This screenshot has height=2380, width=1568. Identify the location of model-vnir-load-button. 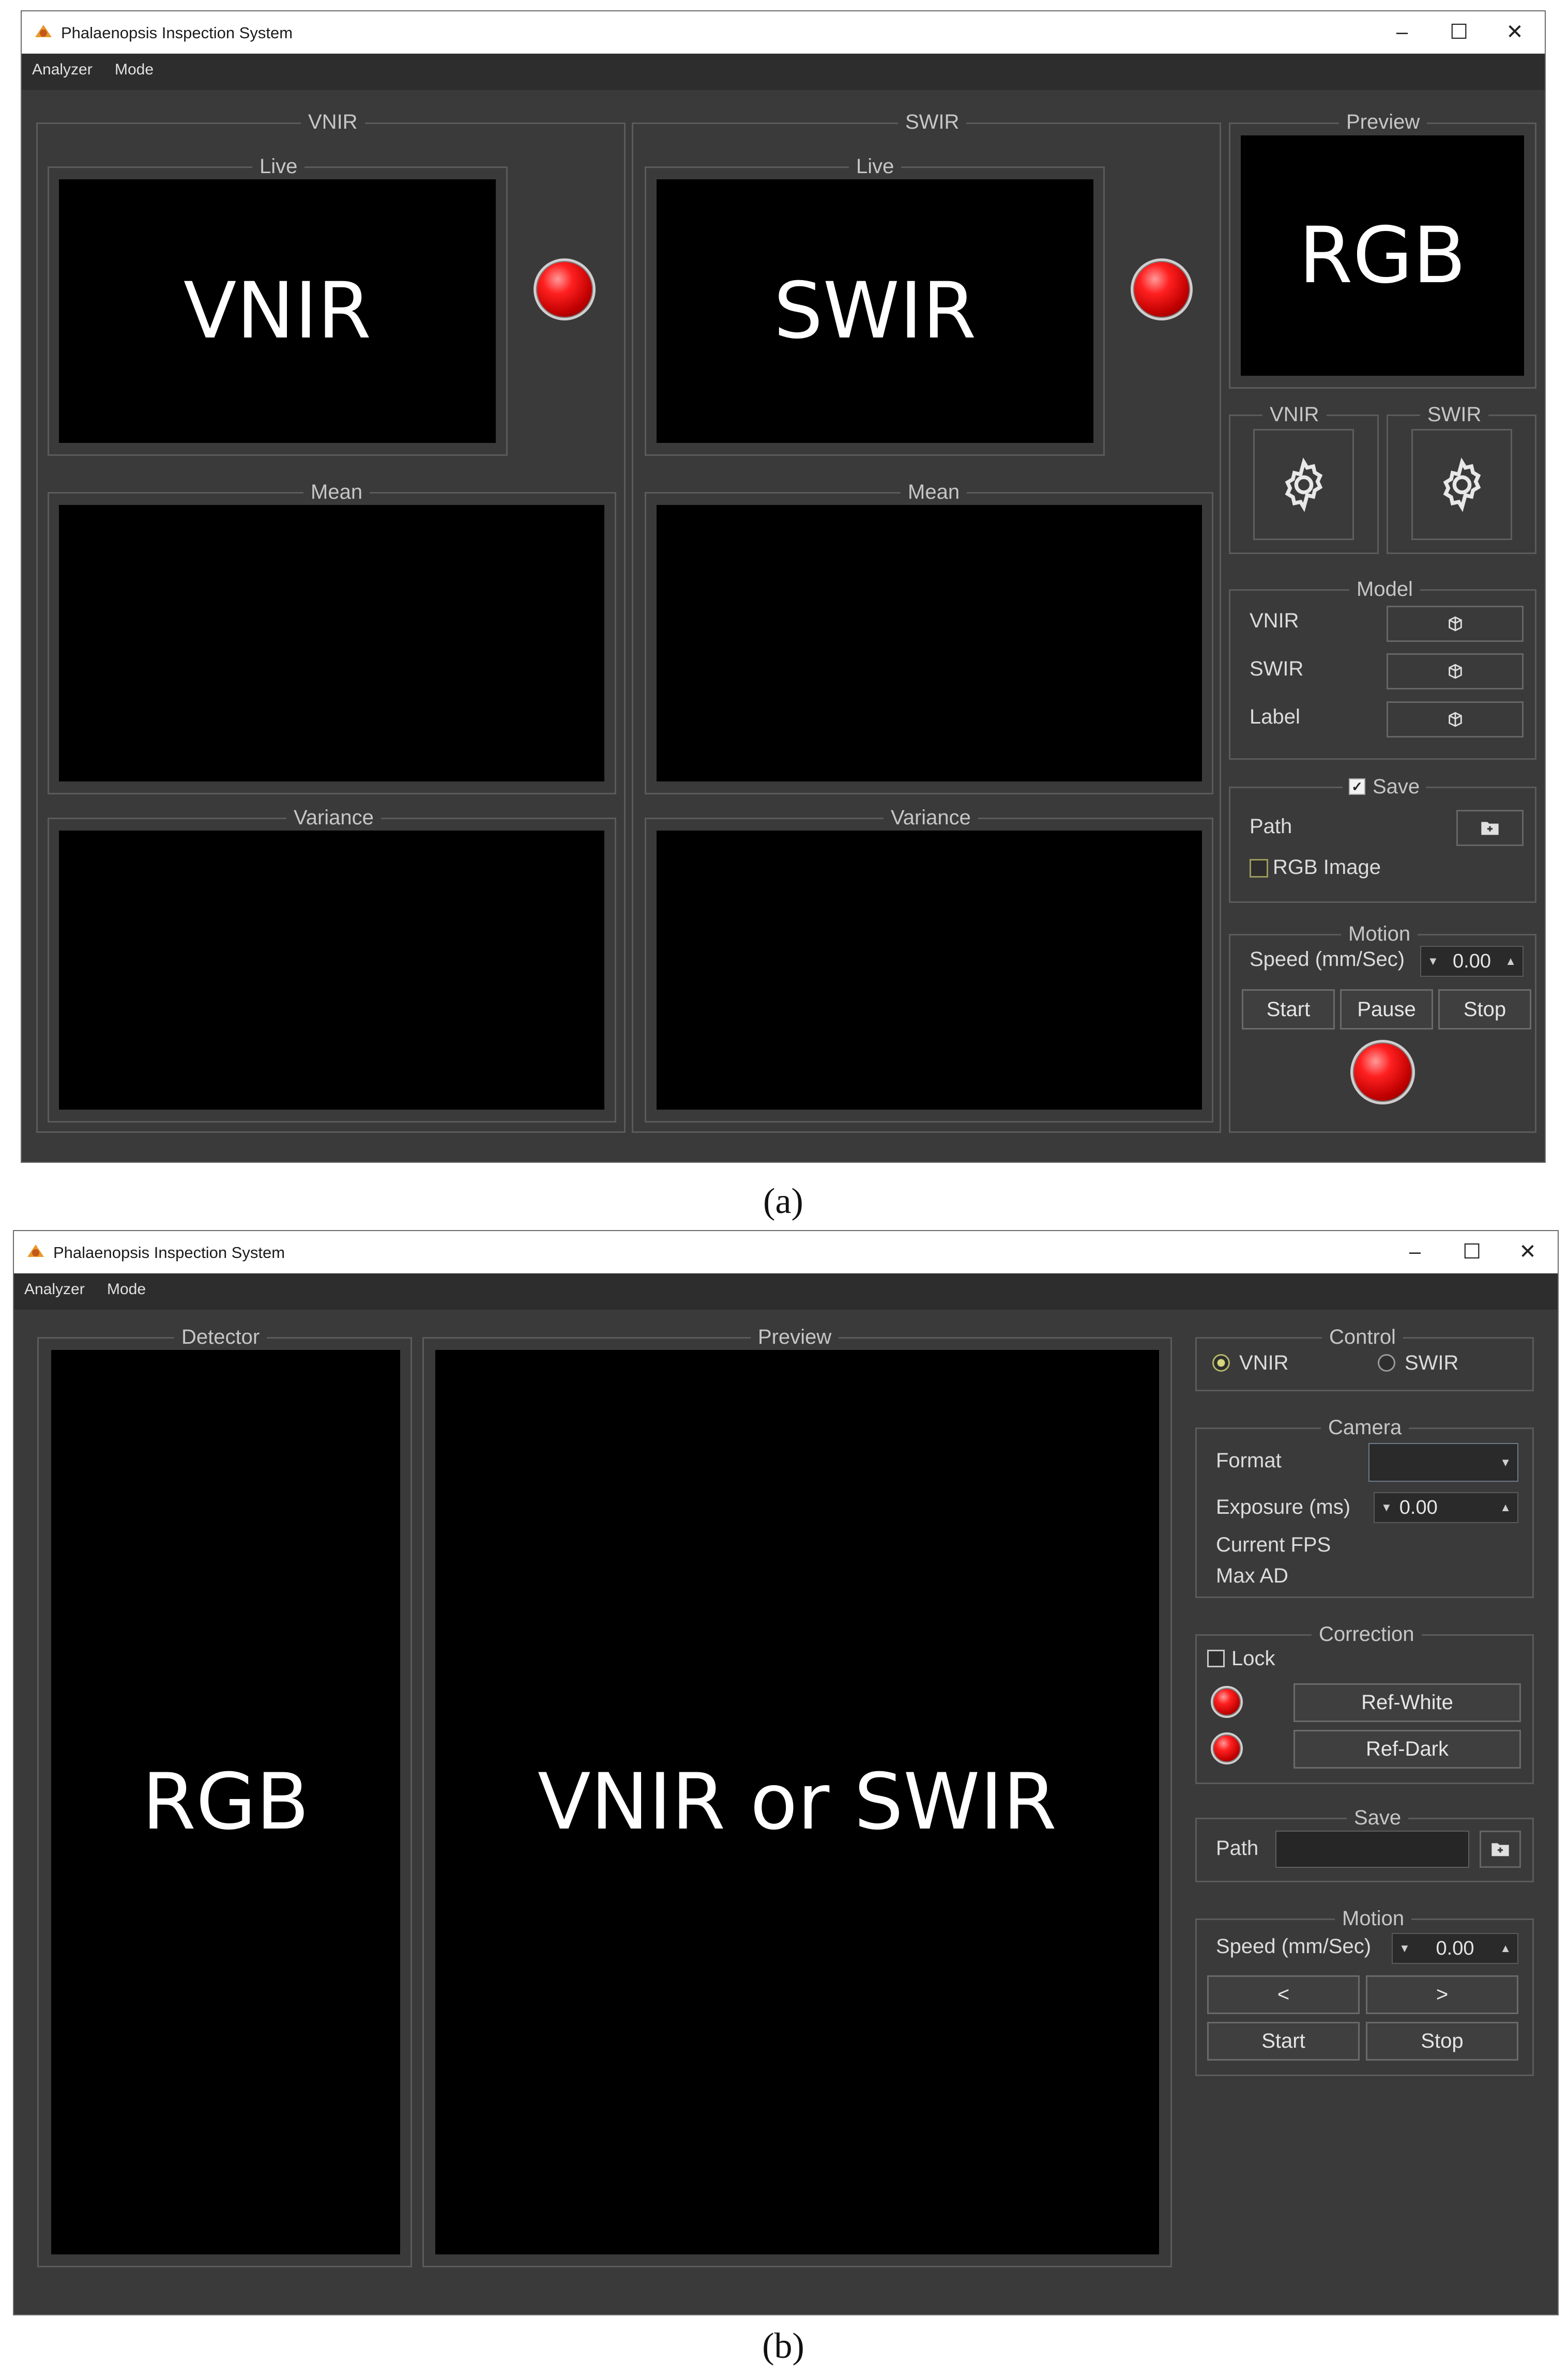
(1455, 624).